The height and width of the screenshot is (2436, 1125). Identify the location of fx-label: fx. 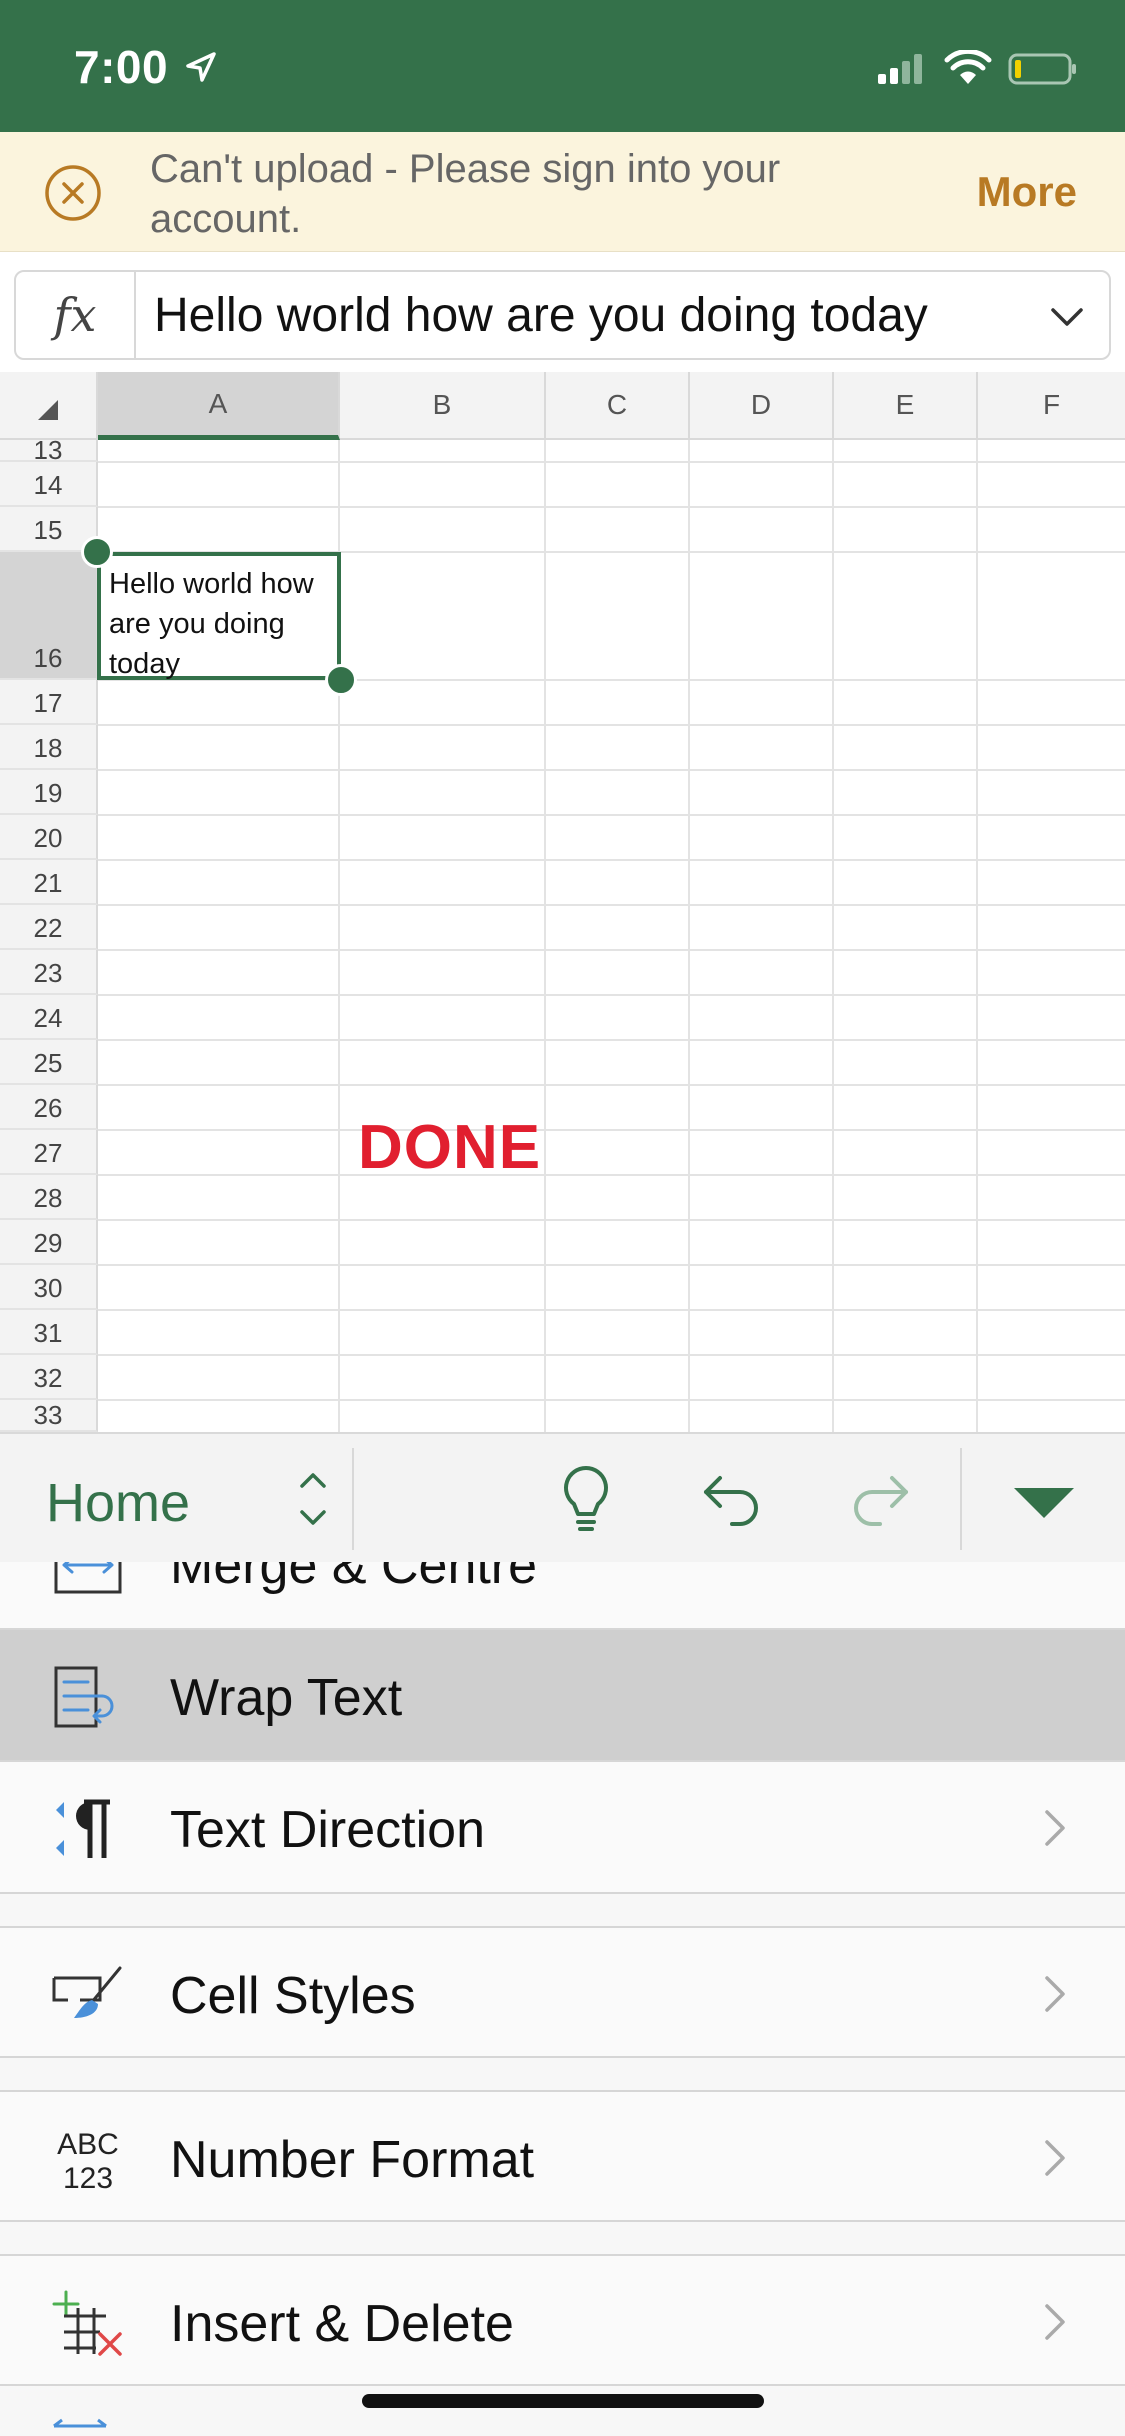
(76, 315).